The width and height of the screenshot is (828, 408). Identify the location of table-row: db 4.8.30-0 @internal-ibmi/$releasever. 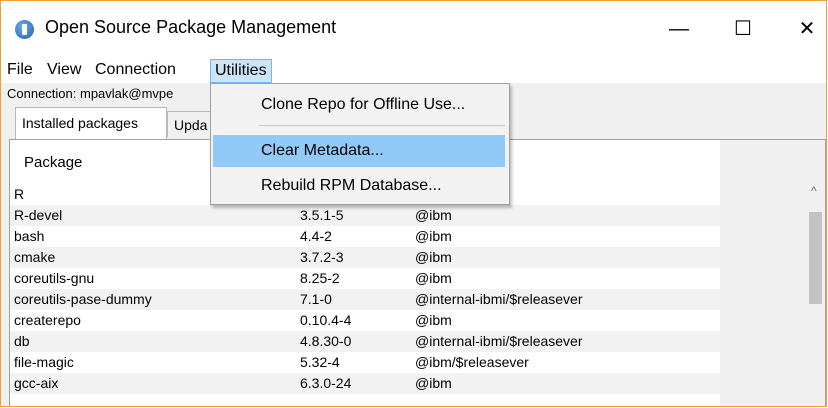
(365, 341).